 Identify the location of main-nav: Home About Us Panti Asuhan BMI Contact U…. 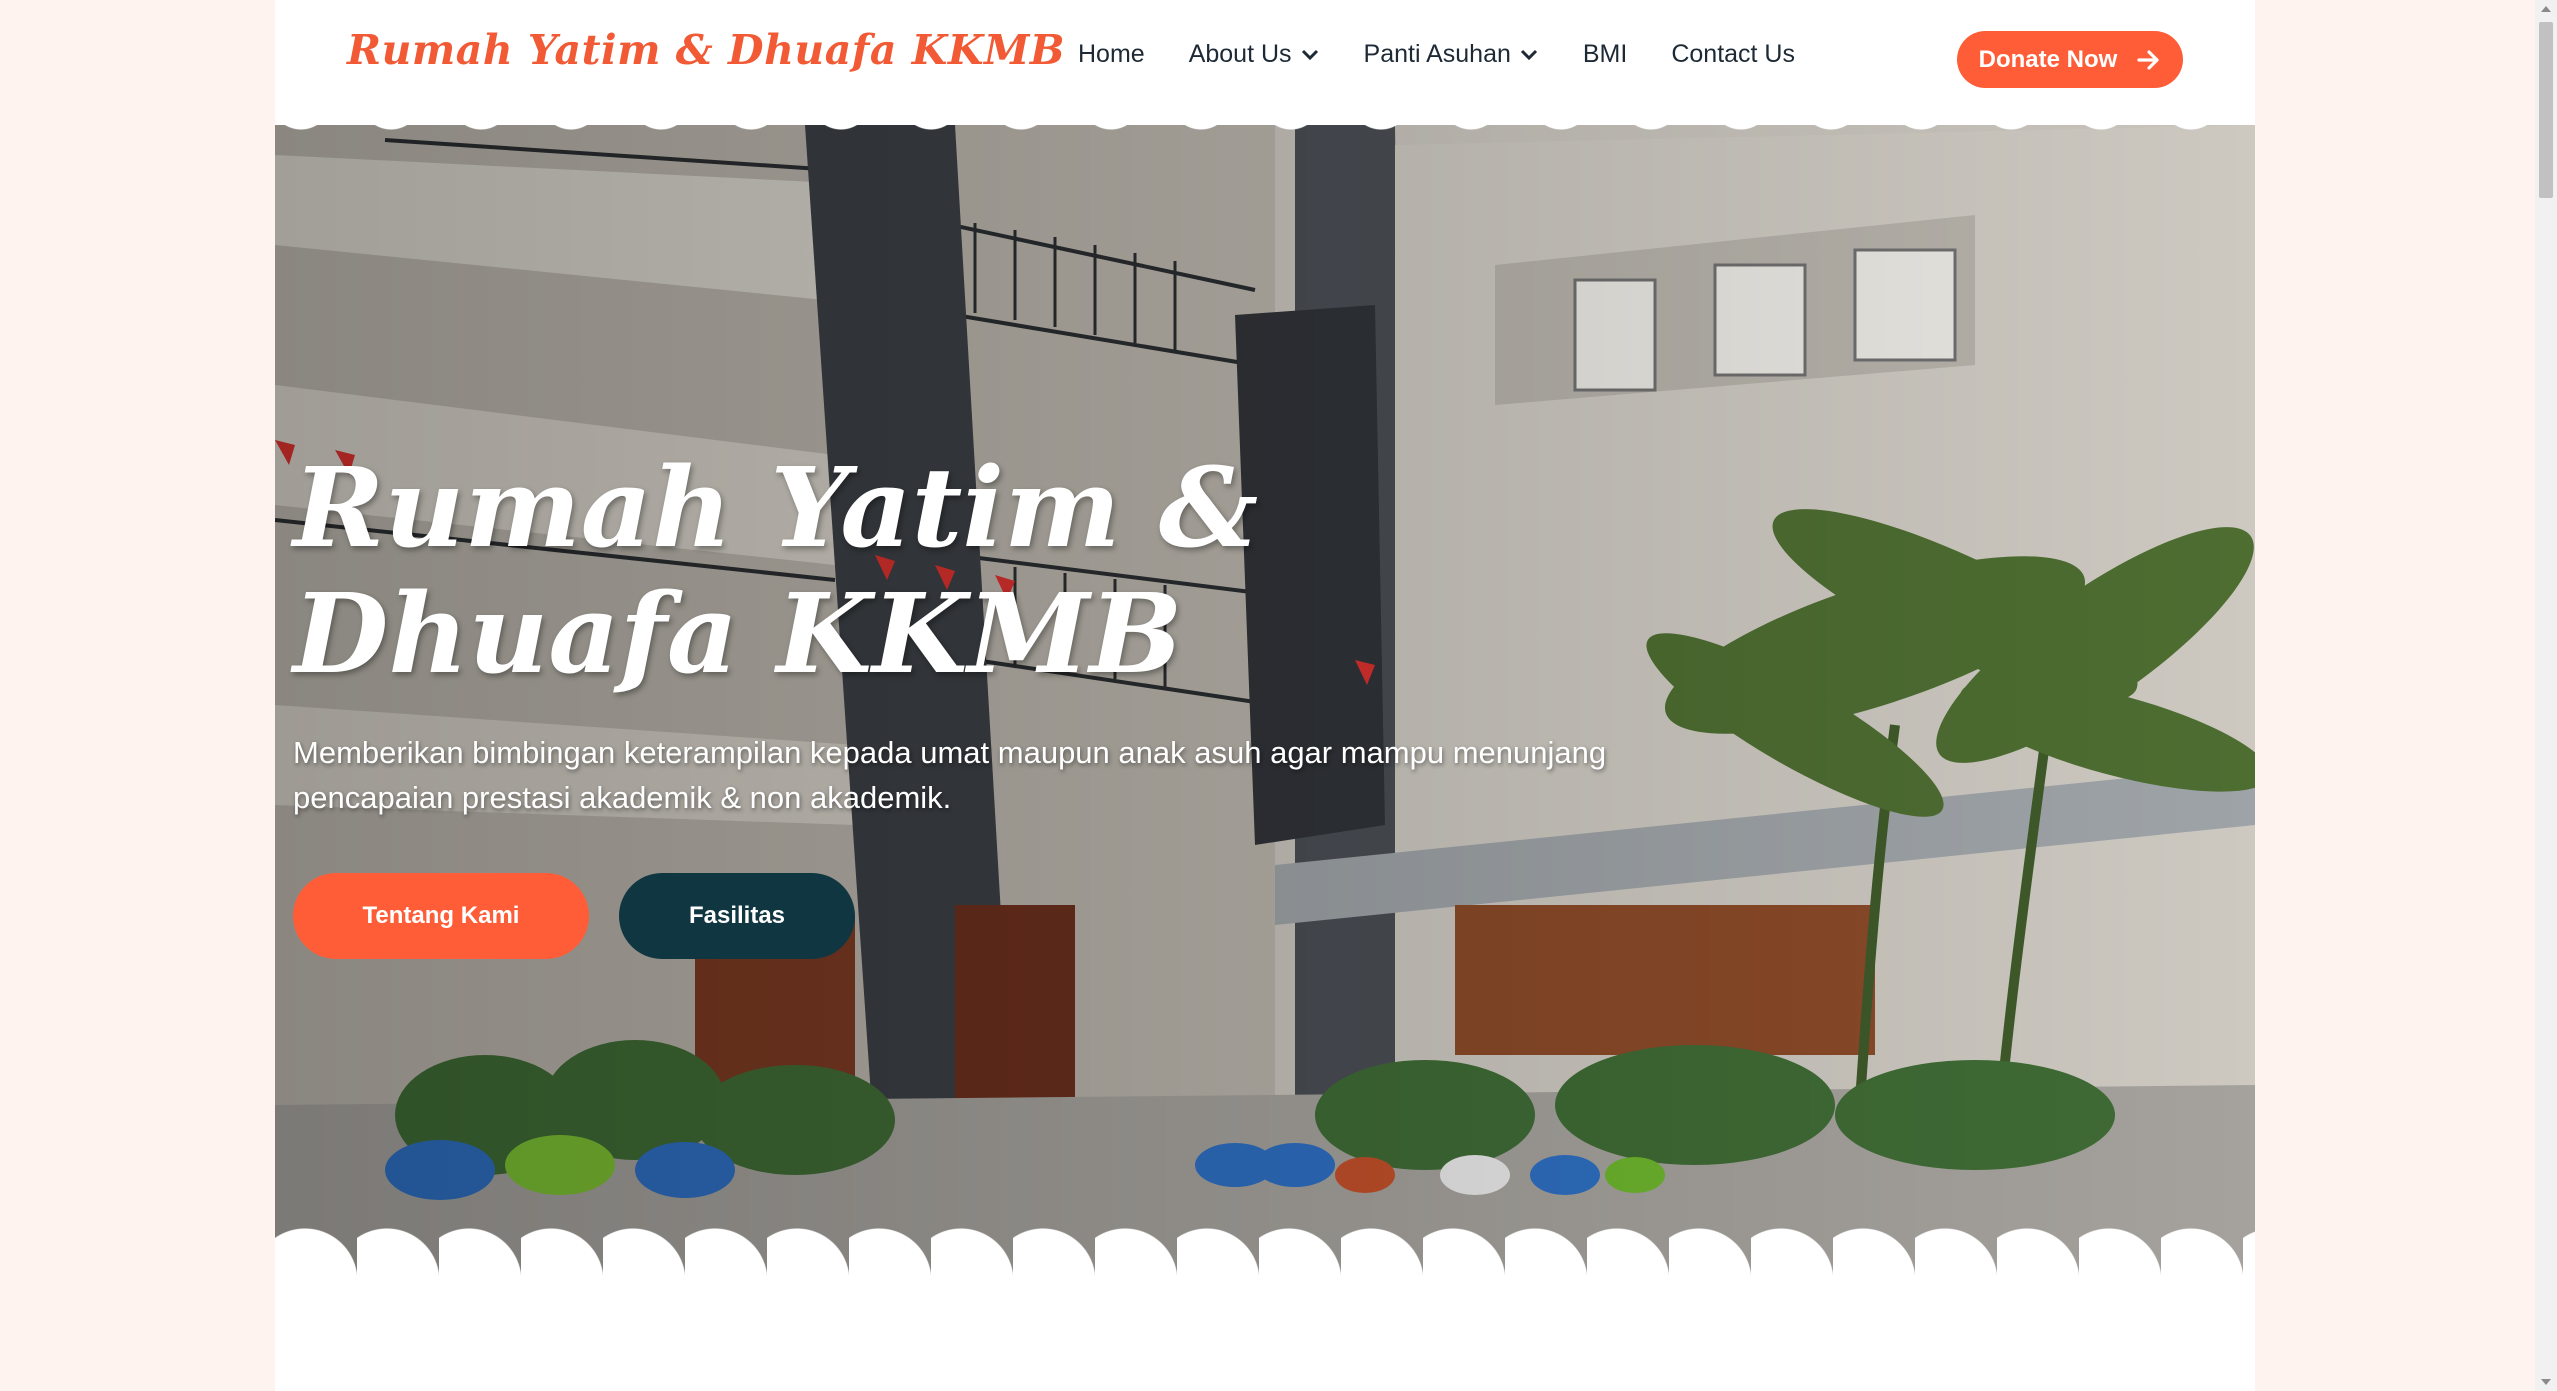
(1458, 54).